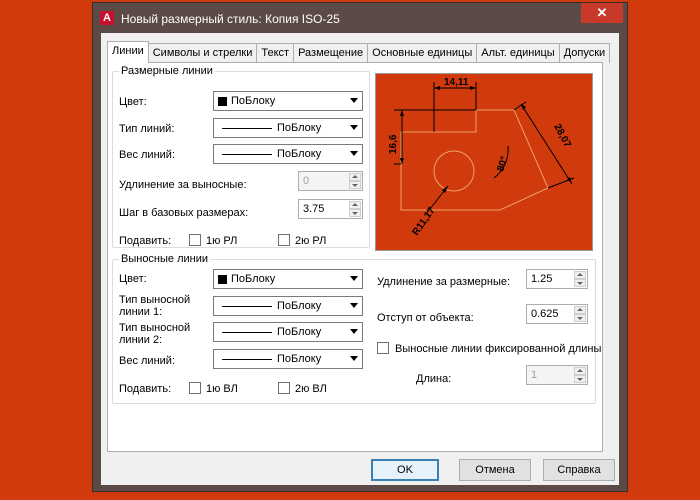 This screenshot has height=500, width=700. I want to click on fixed-length-checkbox, so click(383, 348).